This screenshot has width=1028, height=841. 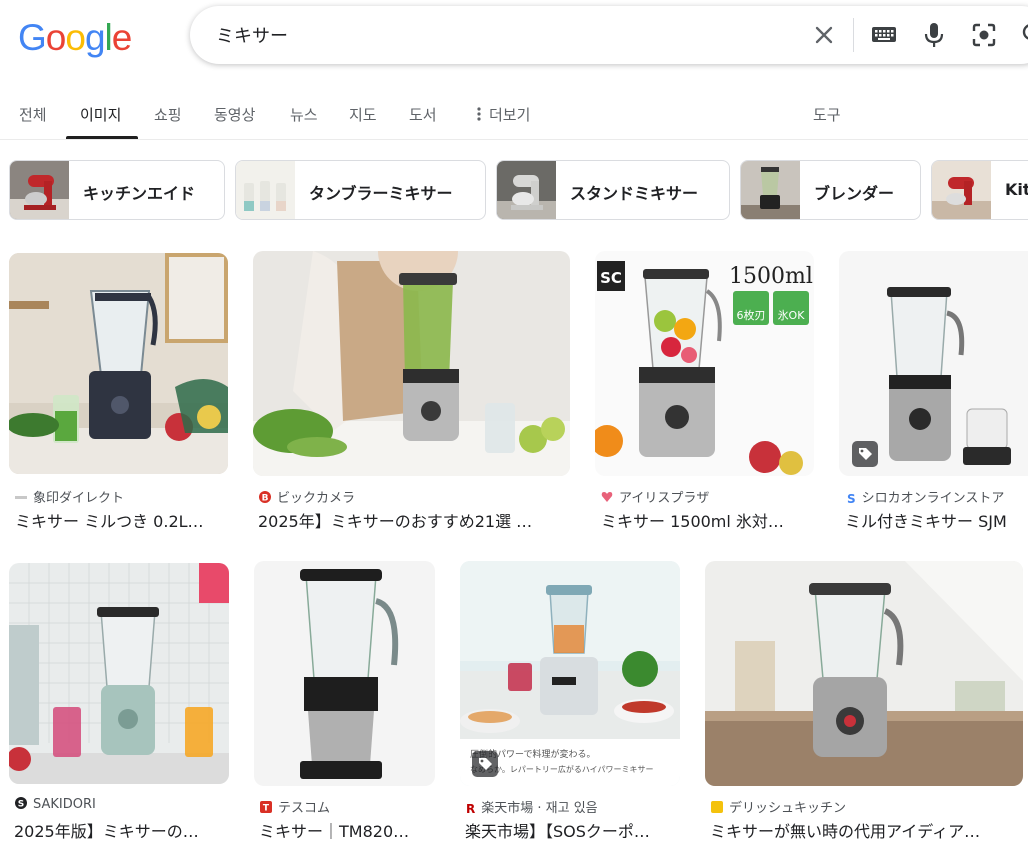 I want to click on chip-blender: ブレンダー, so click(x=830, y=190).